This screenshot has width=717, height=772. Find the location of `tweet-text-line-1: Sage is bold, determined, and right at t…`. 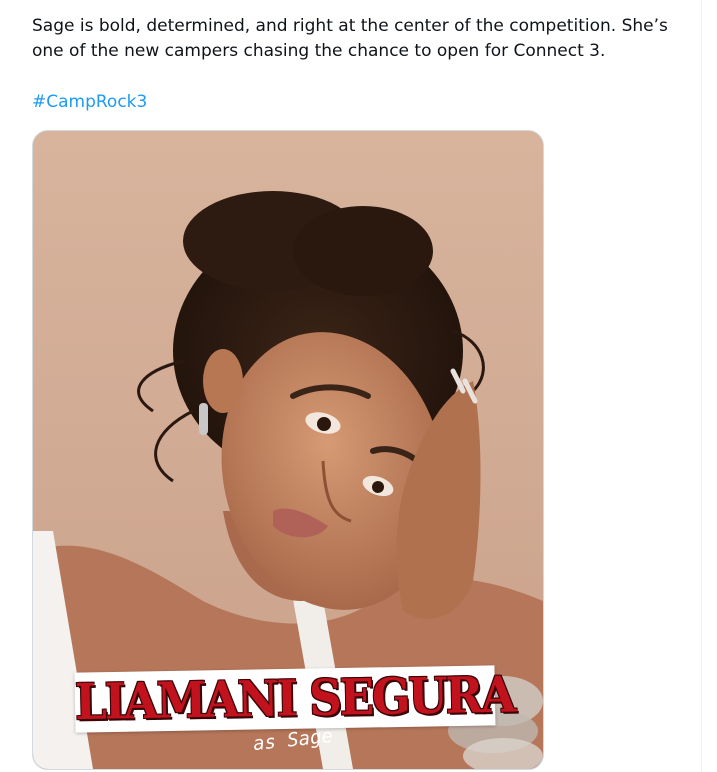

tweet-text-line-1: Sage is bold, determined, and right at t… is located at coordinates (350, 26).